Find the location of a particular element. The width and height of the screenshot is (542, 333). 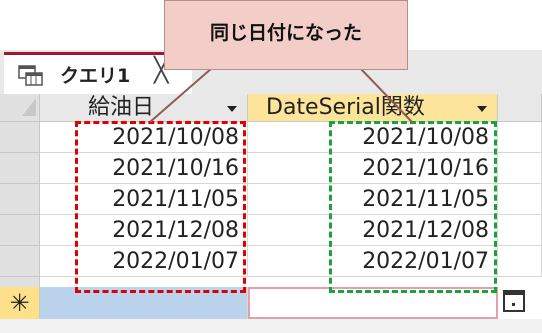

query-icon is located at coordinates (30, 75).